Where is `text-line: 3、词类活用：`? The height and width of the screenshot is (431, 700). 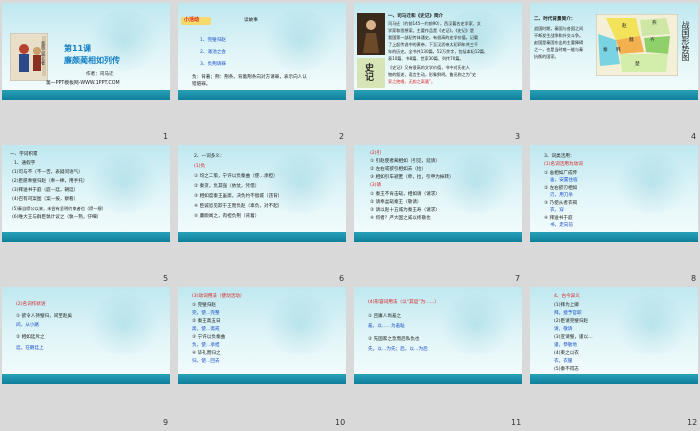
text-line: 3、词类活用： is located at coordinates (559, 156).